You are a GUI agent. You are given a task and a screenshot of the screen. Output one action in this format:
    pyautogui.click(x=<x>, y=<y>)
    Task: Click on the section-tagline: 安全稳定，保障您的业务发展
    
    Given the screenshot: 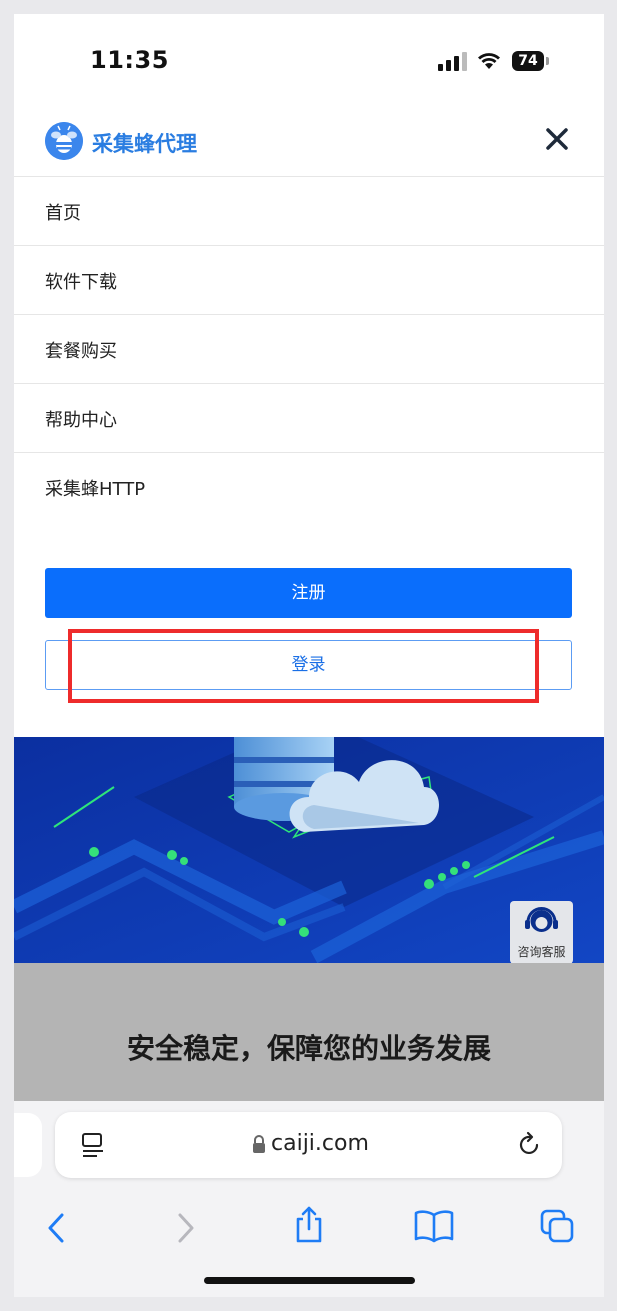 What is the action you would take?
    pyautogui.click(x=308, y=1048)
    